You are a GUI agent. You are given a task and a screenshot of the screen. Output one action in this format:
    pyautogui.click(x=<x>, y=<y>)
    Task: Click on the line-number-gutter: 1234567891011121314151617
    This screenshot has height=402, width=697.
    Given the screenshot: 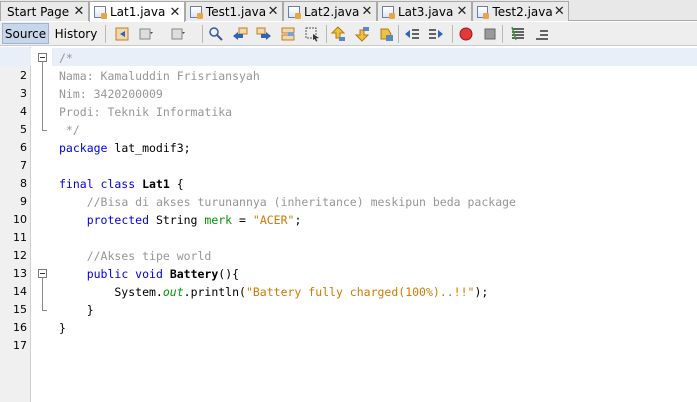 What is the action you would take?
    pyautogui.click(x=15, y=224)
    